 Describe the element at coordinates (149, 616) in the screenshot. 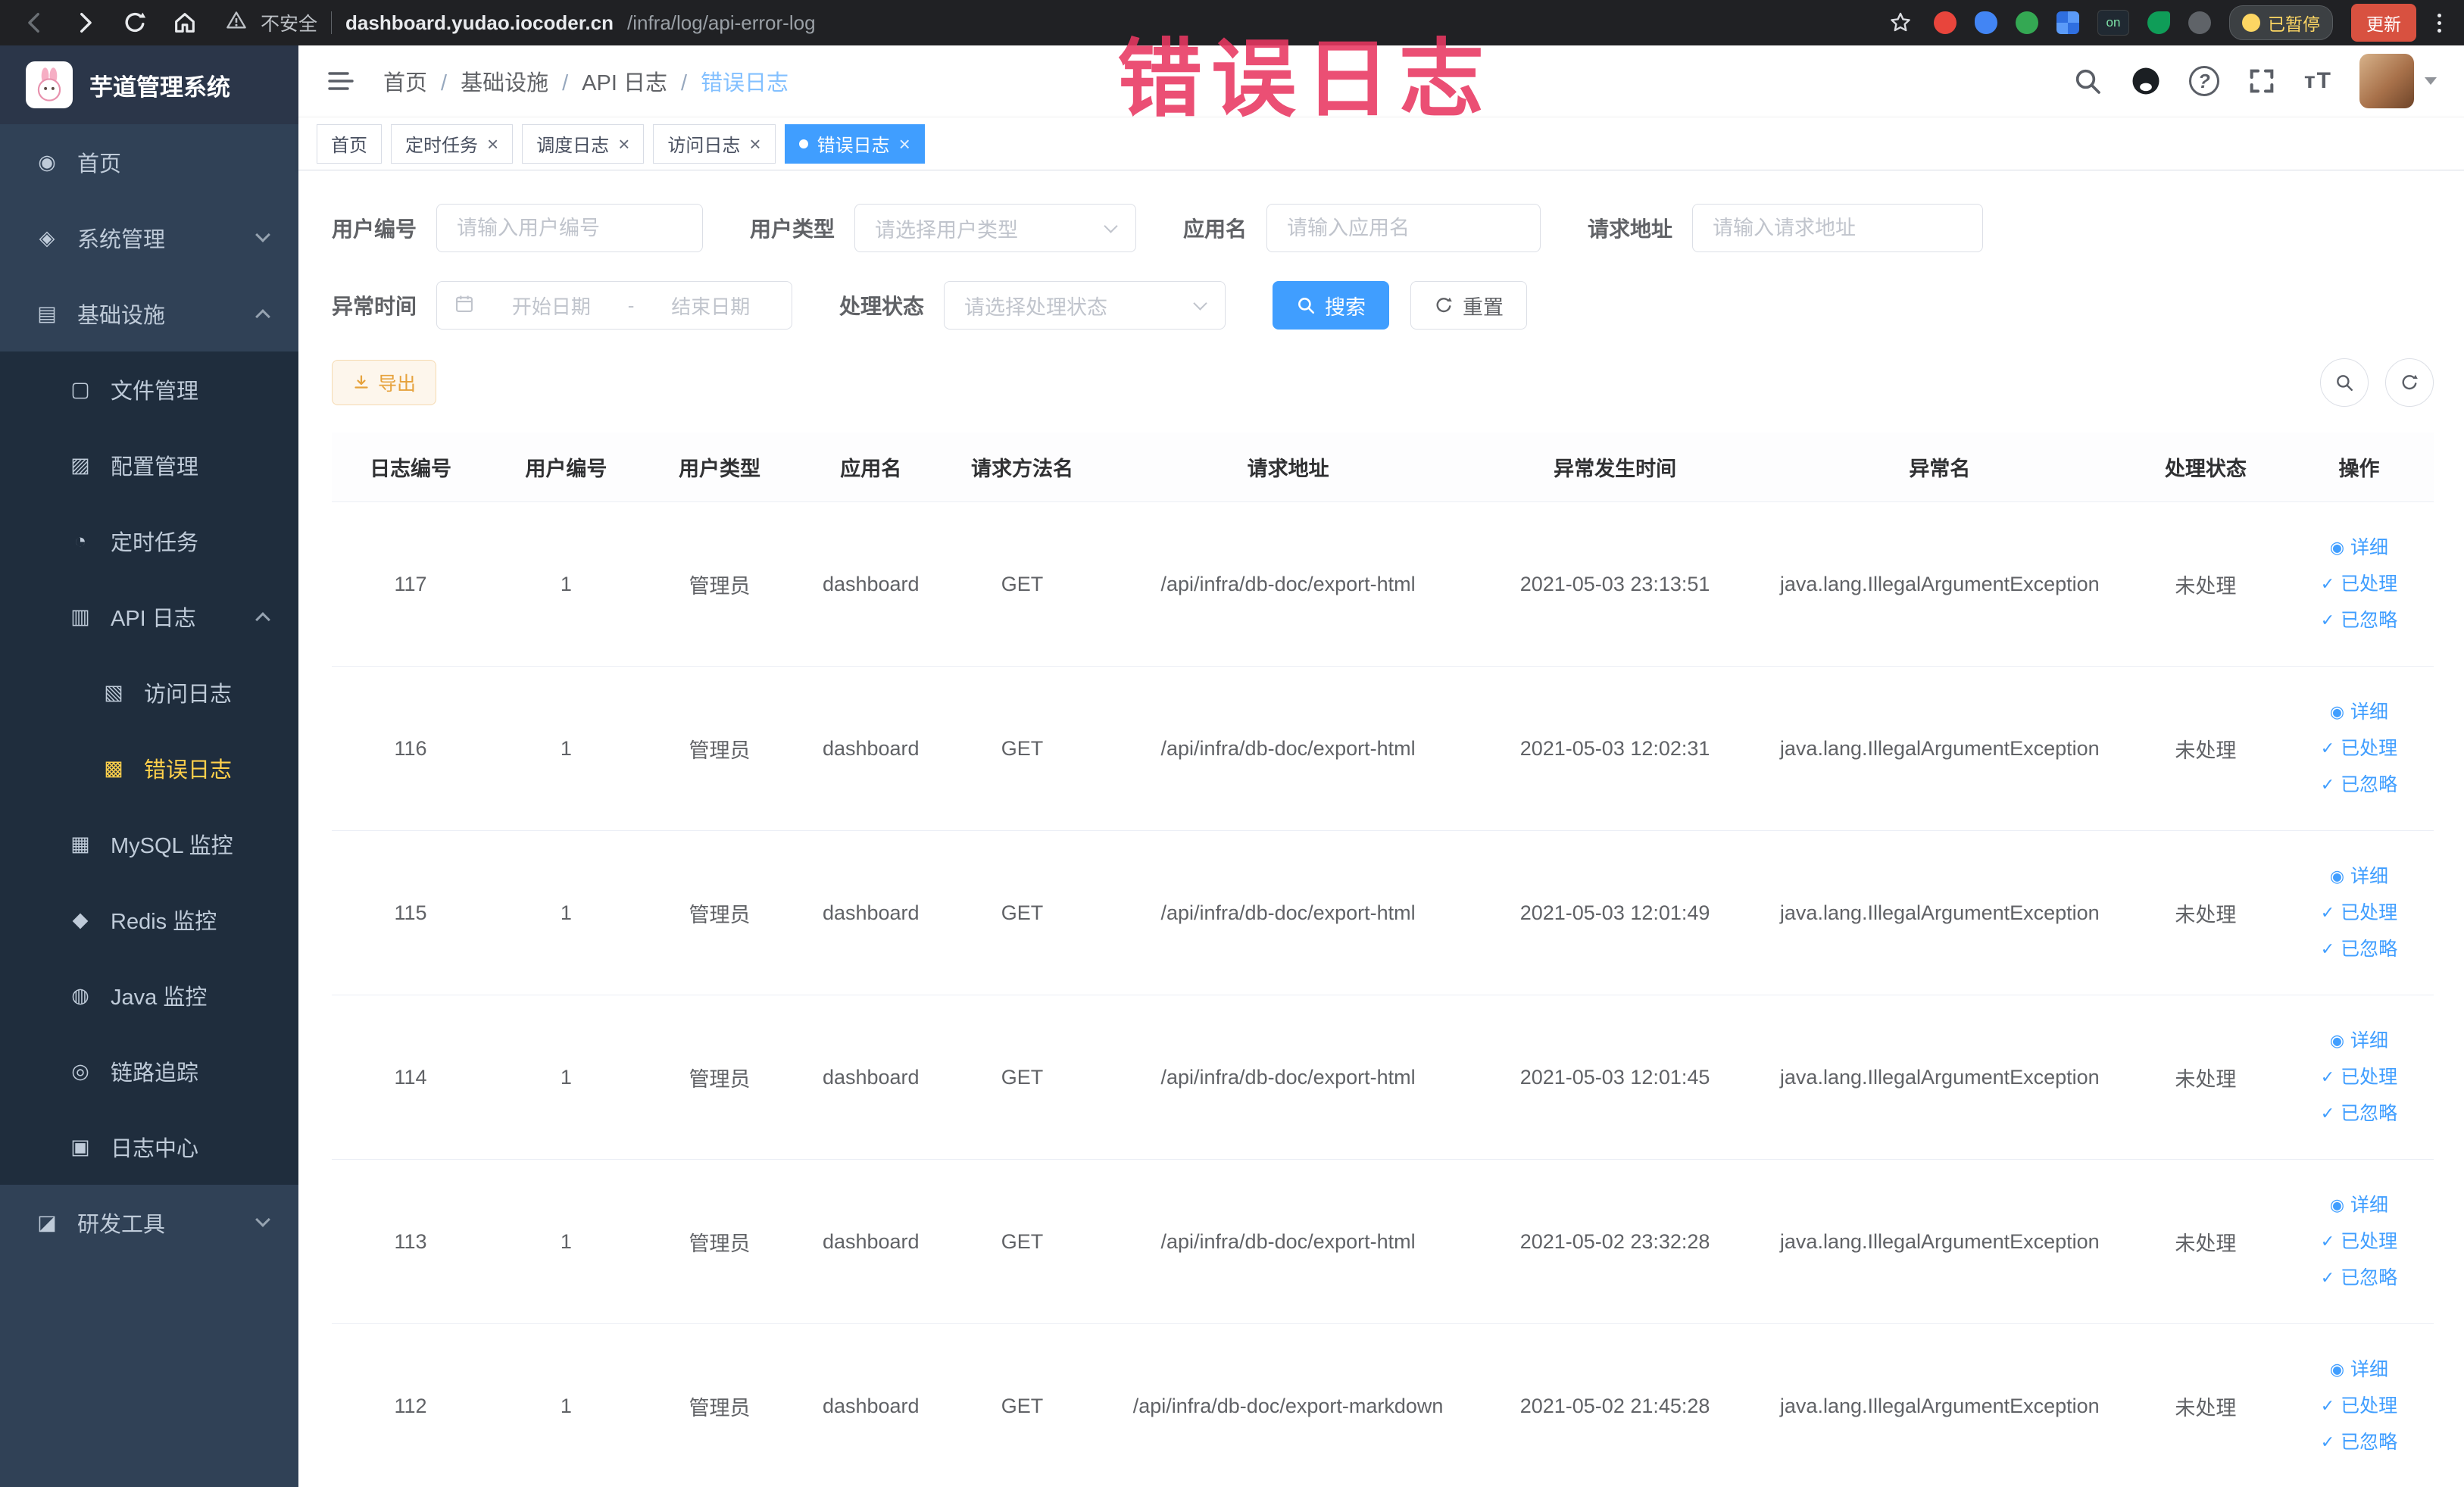

I see `sidebar-item: ▥ API 日志` at that location.